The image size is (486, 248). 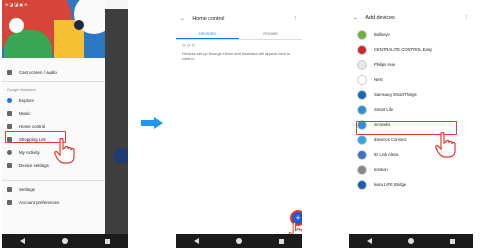 I want to click on drawer-item-settings: Settings, so click(x=53, y=189).